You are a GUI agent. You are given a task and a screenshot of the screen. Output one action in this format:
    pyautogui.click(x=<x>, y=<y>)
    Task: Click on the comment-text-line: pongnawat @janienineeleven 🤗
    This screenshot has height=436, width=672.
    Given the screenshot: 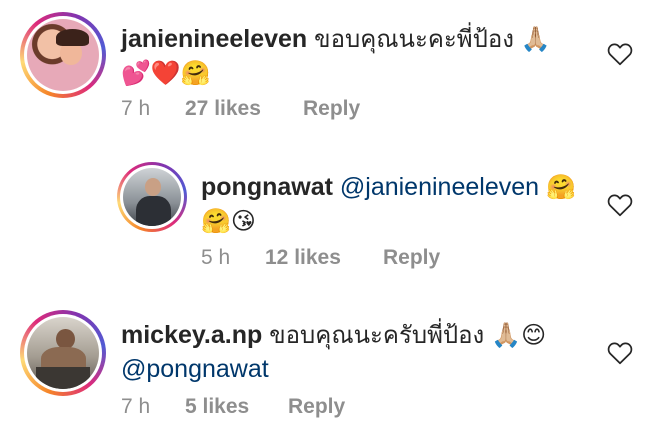 What is the action you would take?
    pyautogui.click(x=388, y=187)
    